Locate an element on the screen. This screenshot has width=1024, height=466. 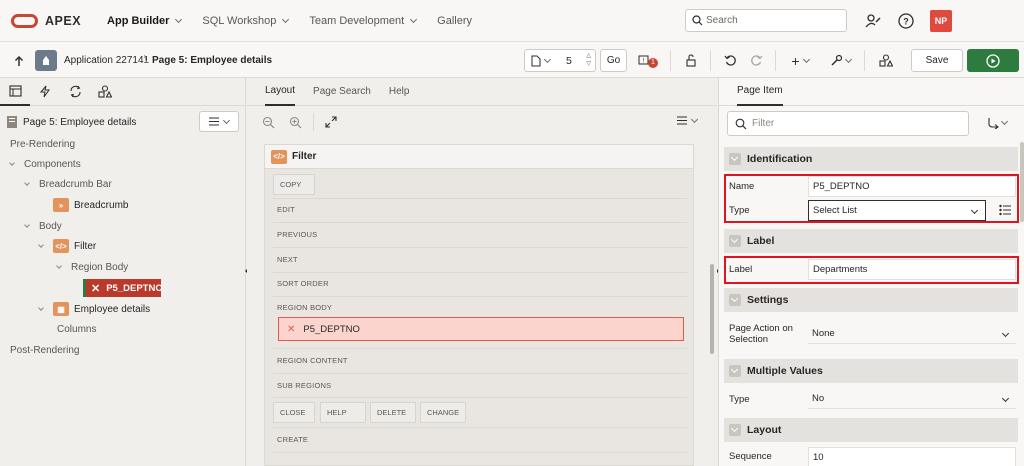
nav-tab-label: Gallery is located at coordinates (454, 20).